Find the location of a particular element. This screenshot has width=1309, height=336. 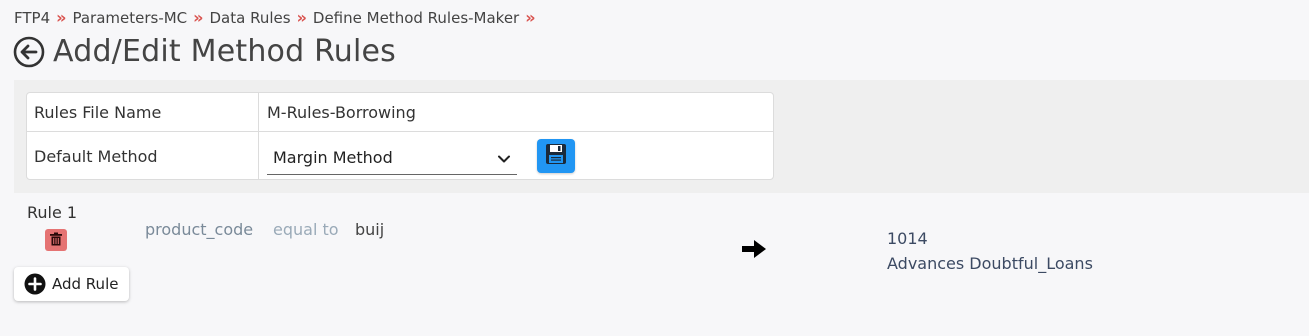

rules-file-label: Rules File Name is located at coordinates (143, 112).